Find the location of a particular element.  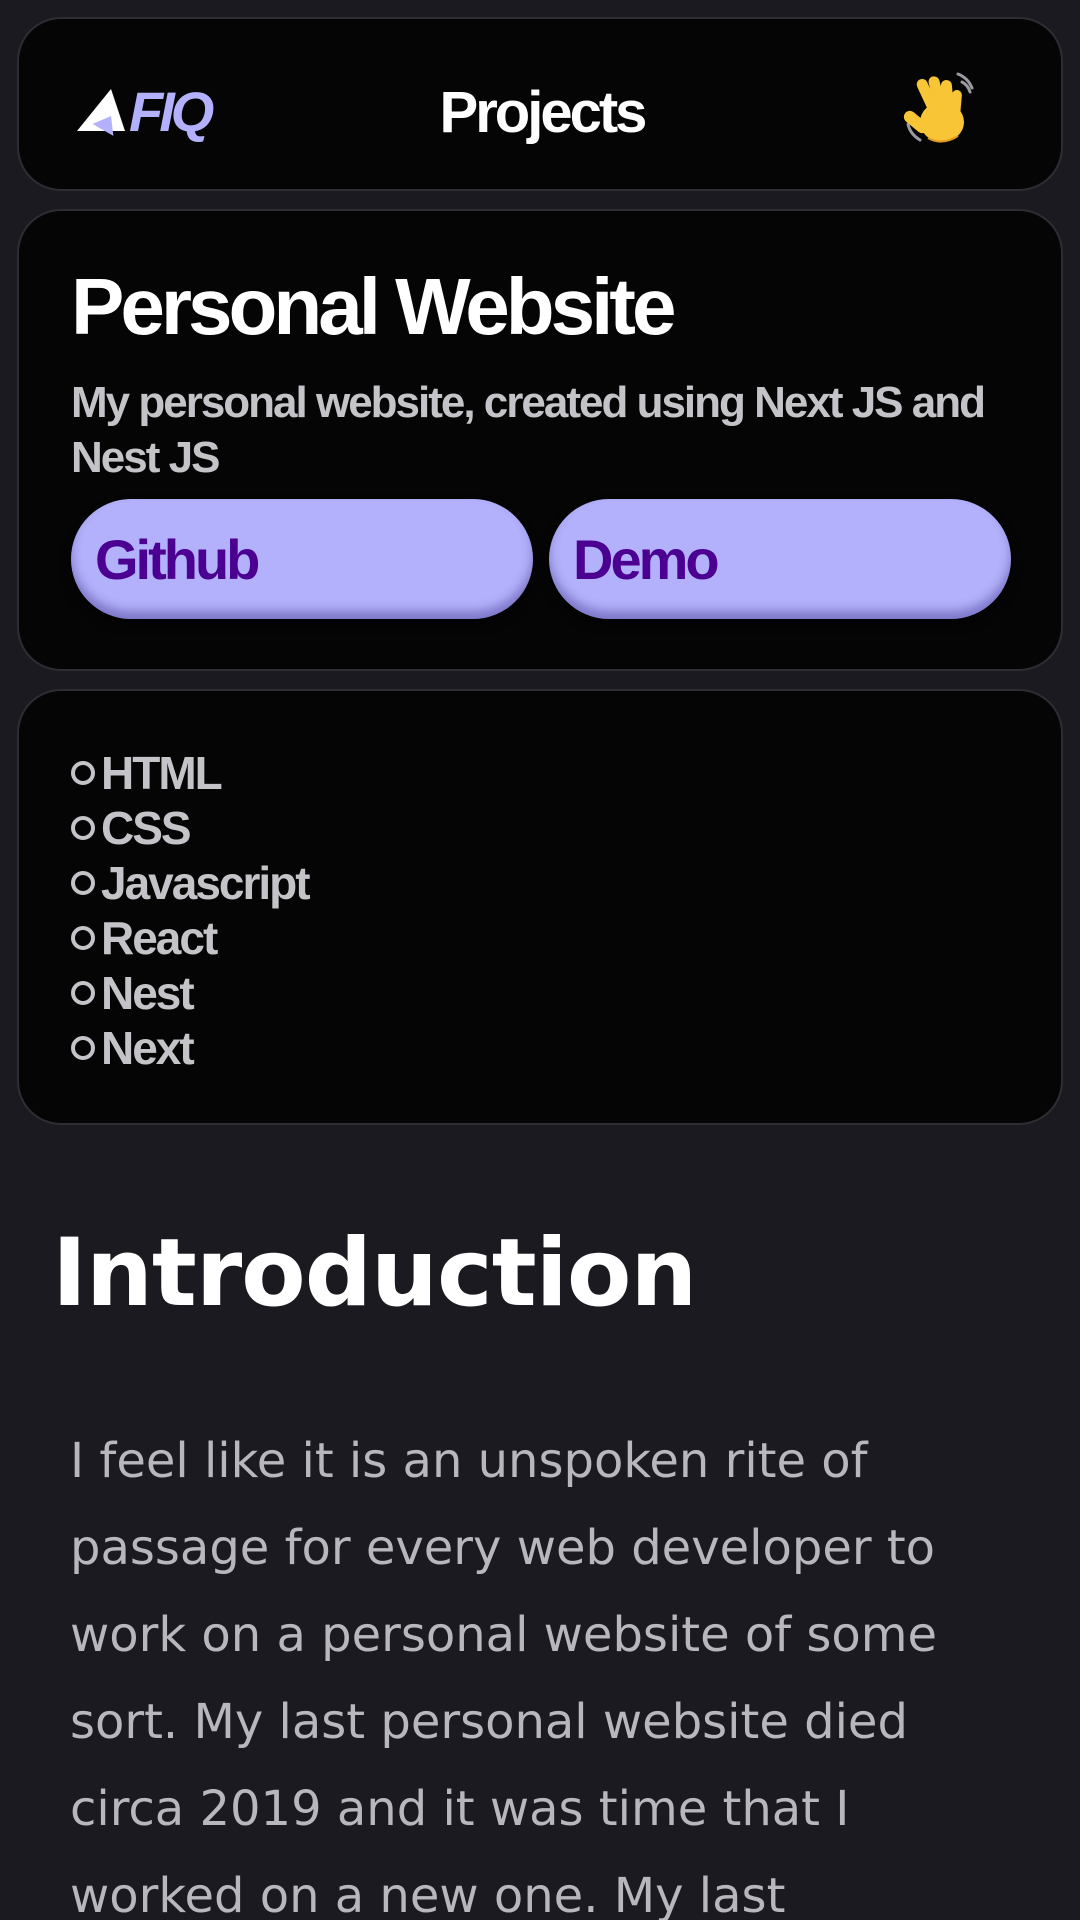

list-item: Nest is located at coordinates (190, 992).